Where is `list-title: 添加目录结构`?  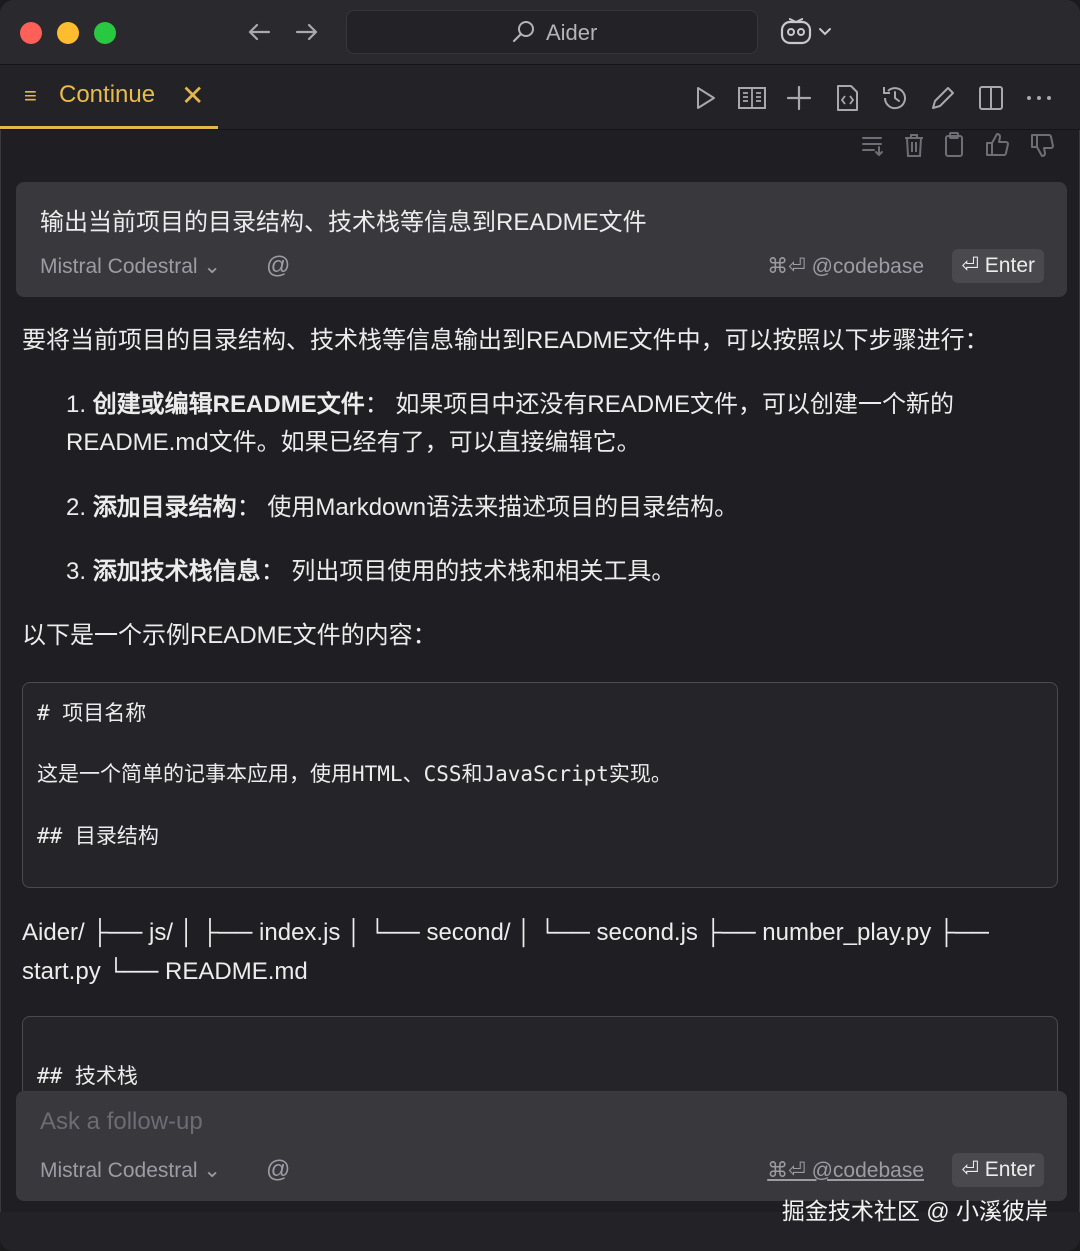
list-title: 添加目录结构 is located at coordinates (164, 507).